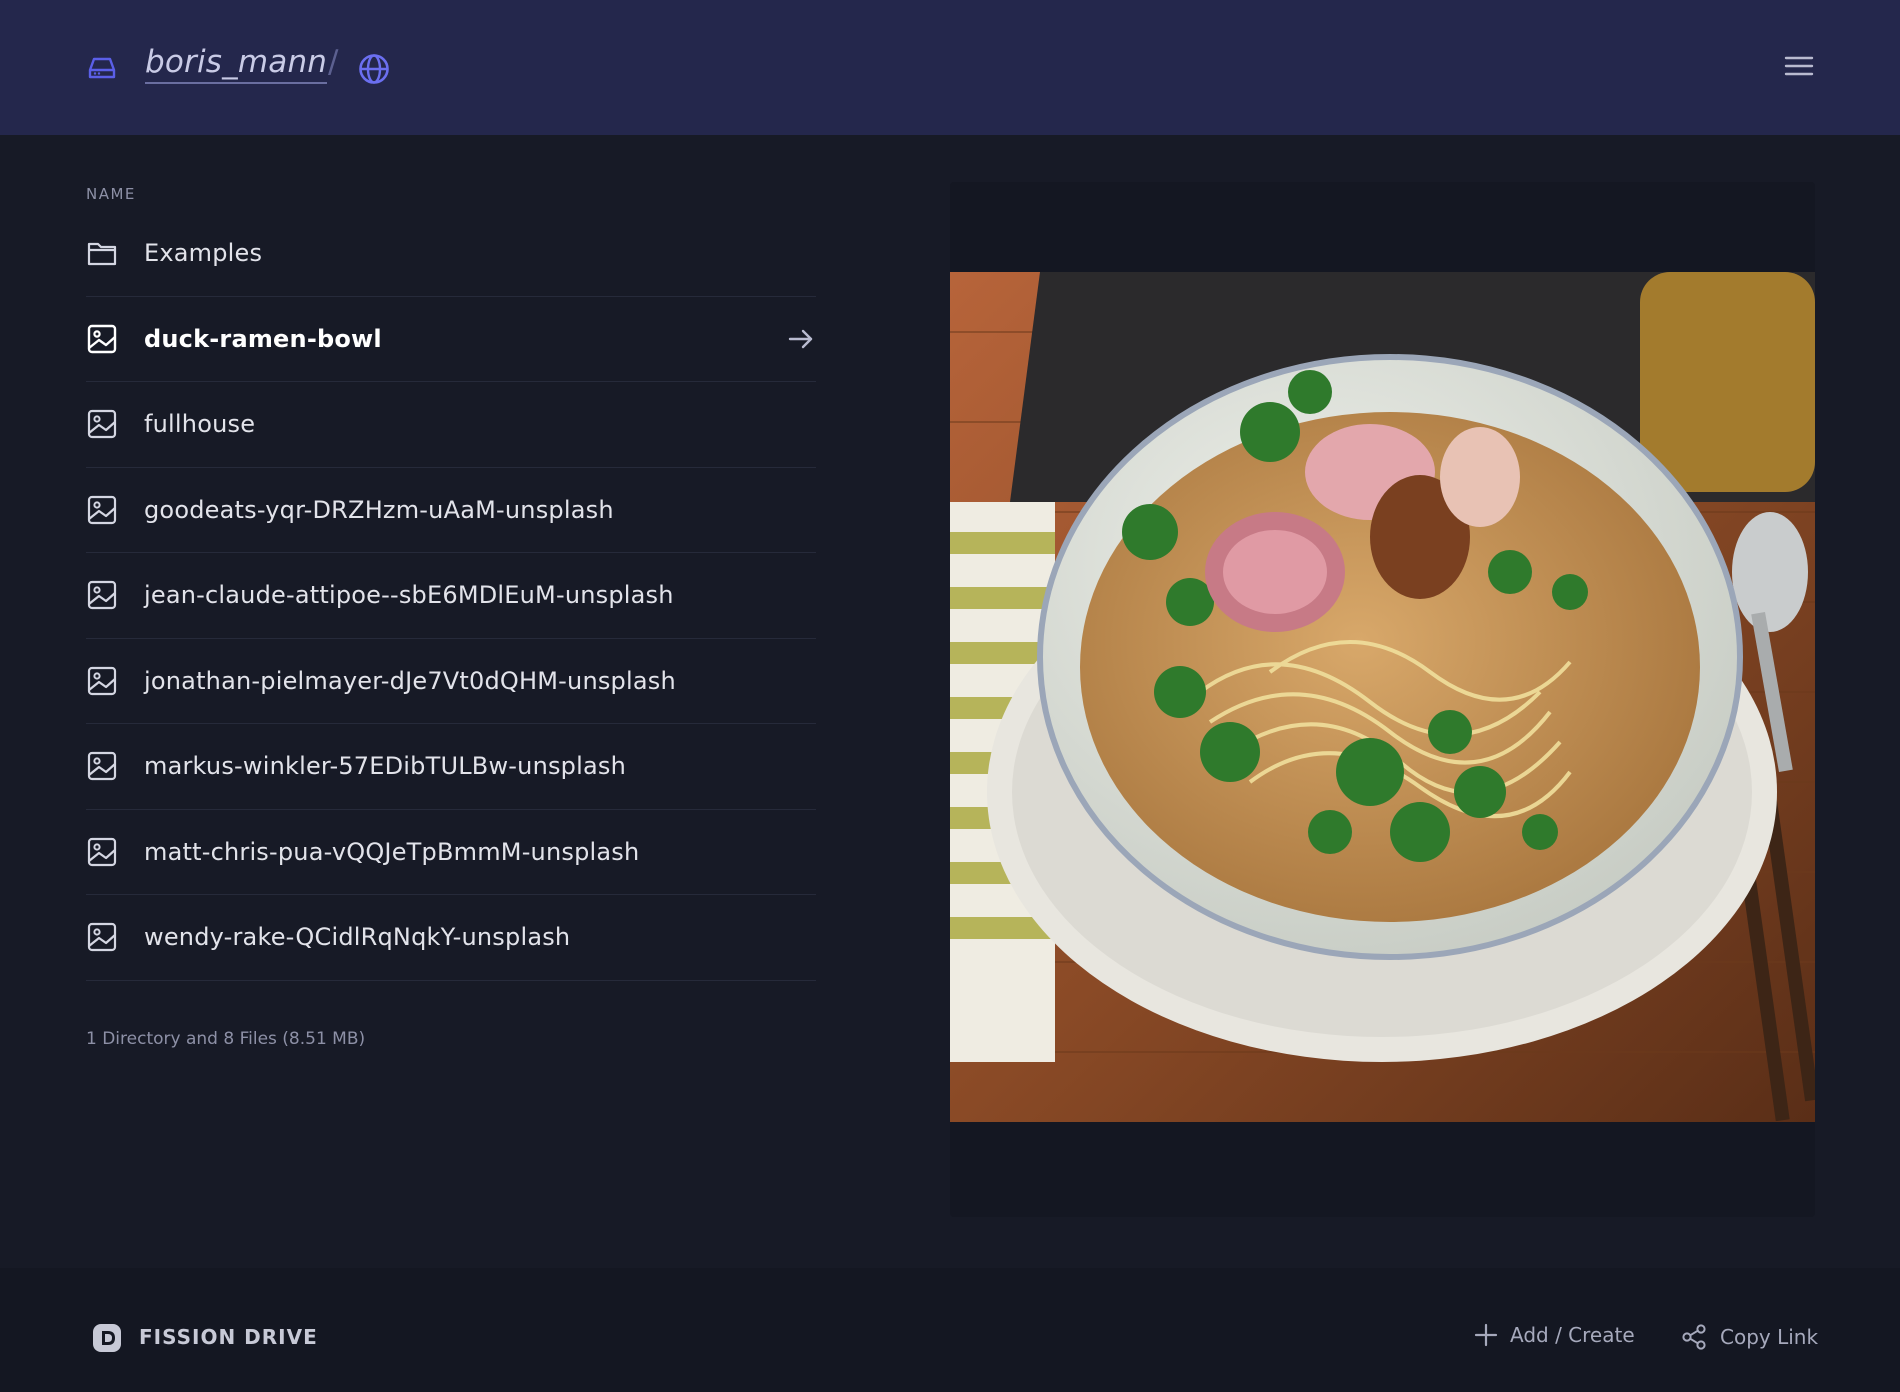  I want to click on list-item: matt-chris-pua-vQQJeTpBmmM-unsplash, so click(451, 852).